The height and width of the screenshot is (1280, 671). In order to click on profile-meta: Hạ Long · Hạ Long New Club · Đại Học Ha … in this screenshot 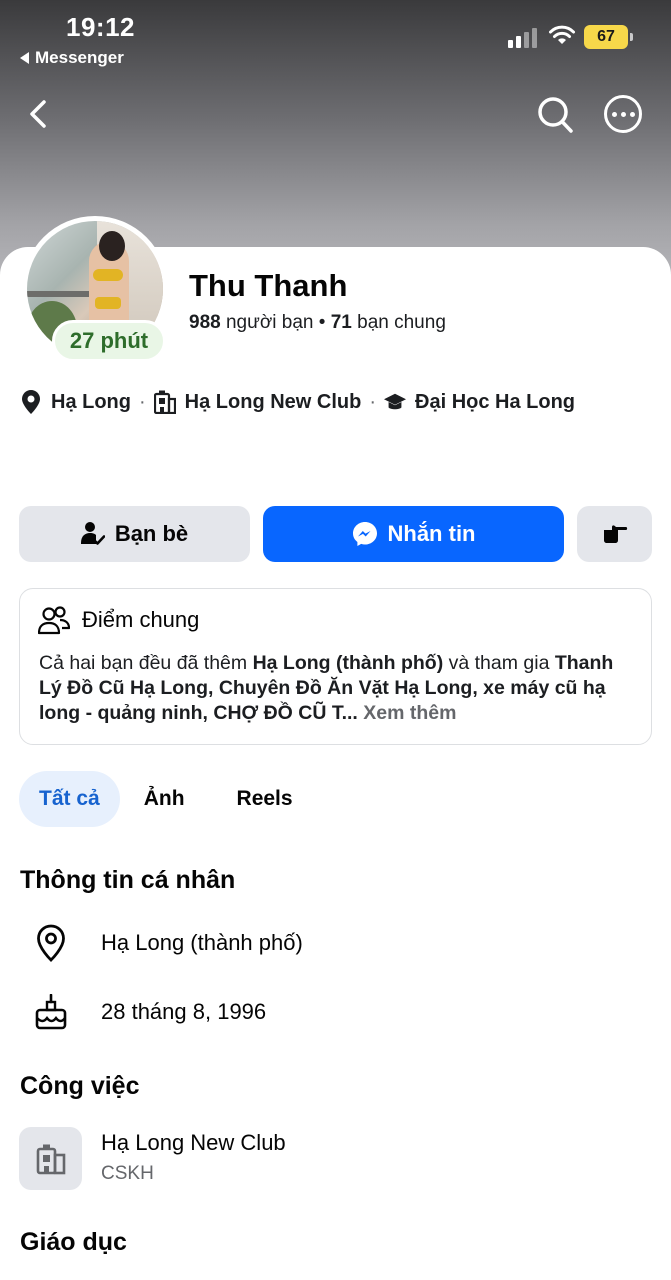, I will do `click(297, 402)`.